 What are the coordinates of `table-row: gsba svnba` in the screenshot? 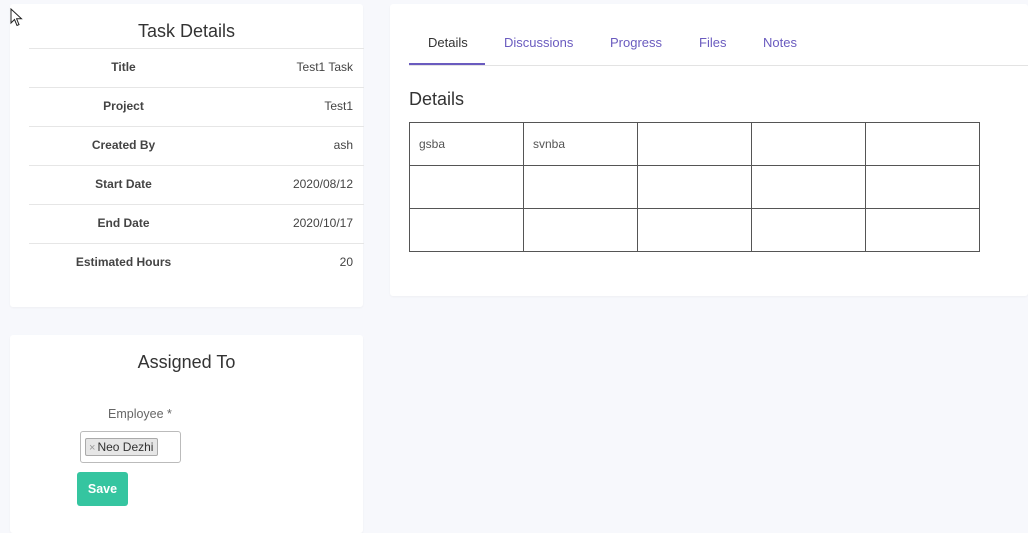 It's located at (694, 144).